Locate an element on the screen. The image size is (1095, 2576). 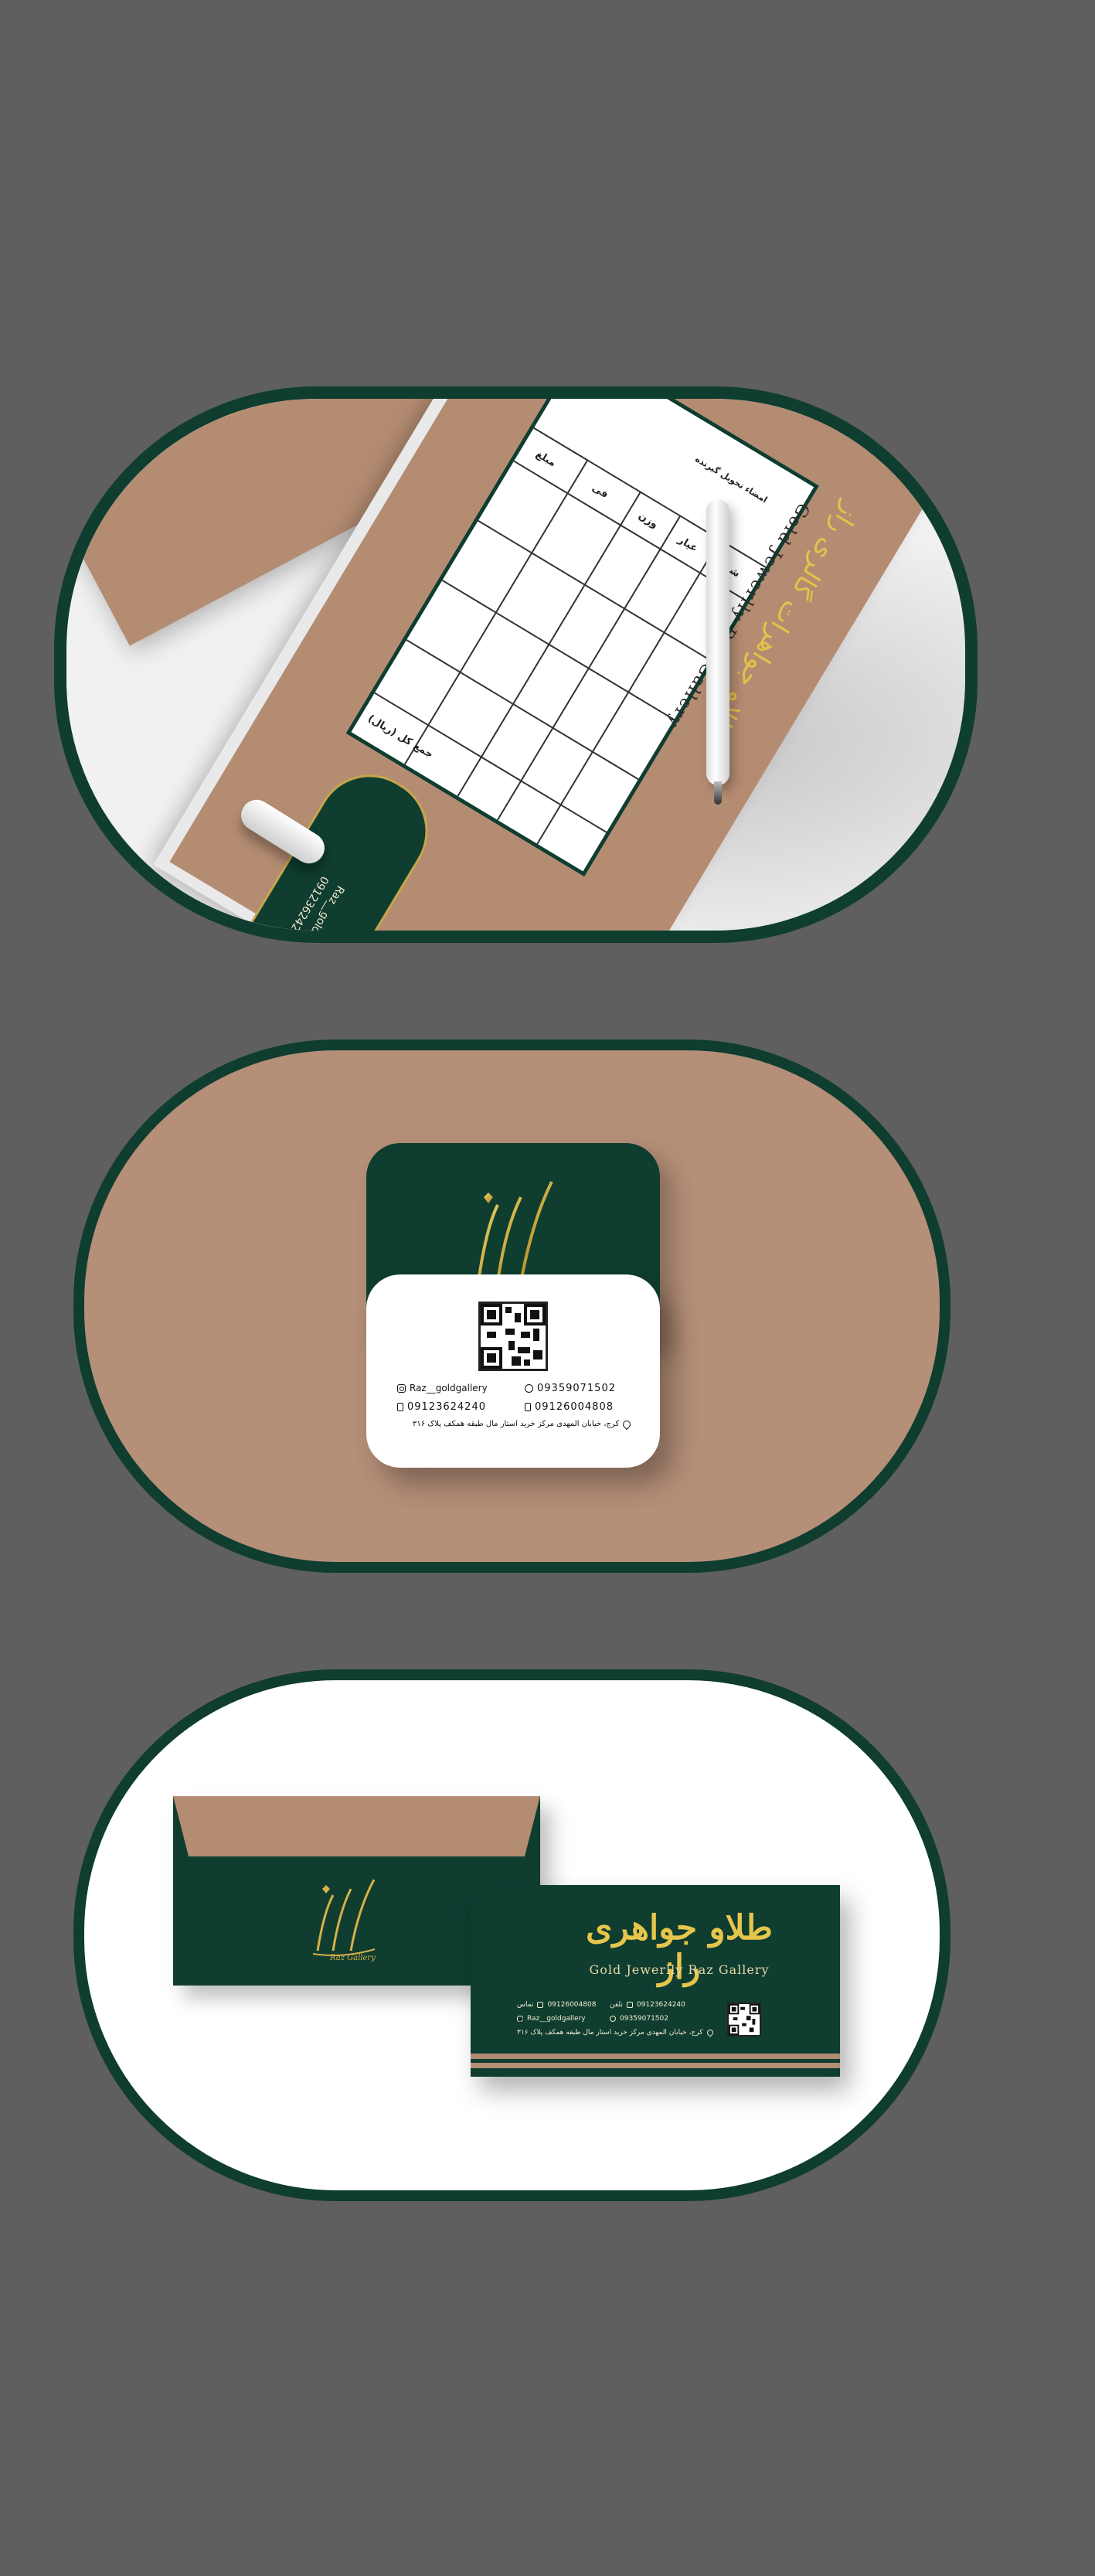
contact-strip-text: Raz__goldgallery 09123624240 is located at coordinates (309, 902).